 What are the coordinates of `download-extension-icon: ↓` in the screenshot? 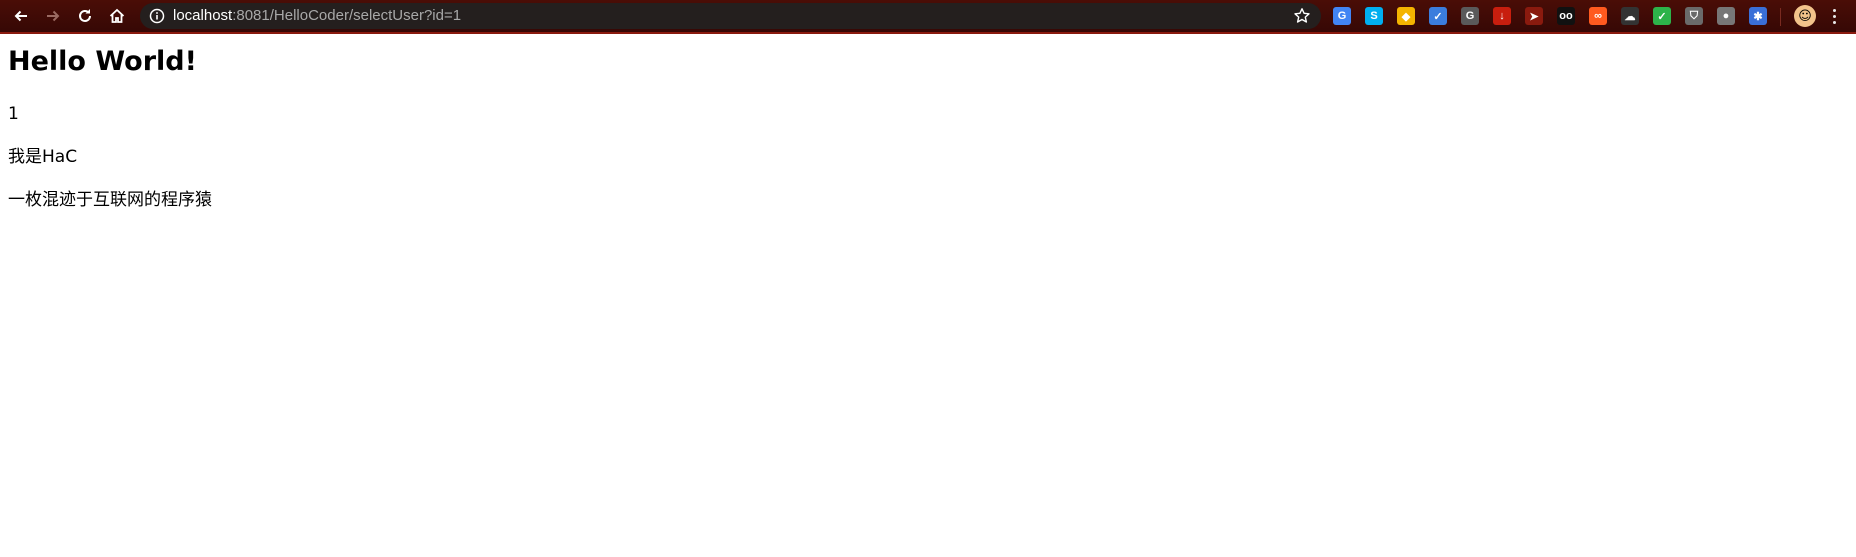 It's located at (1502, 16).